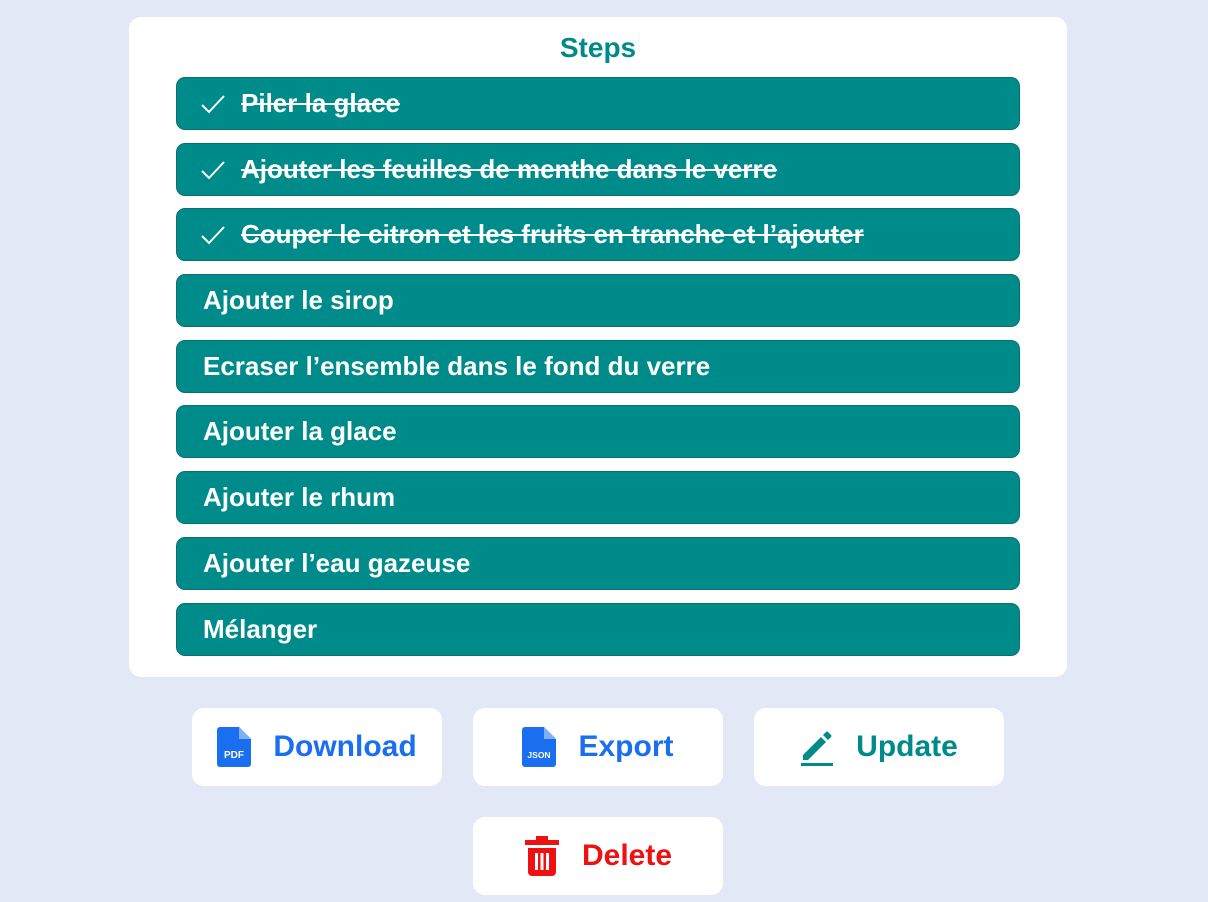  Describe the element at coordinates (320, 103) in the screenshot. I see `step-label: Piler la glace` at that location.